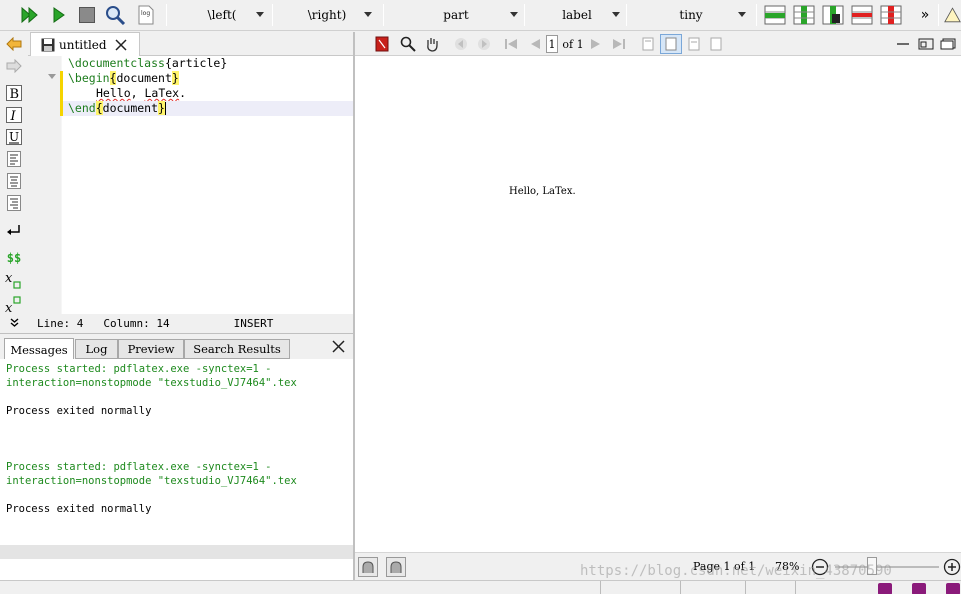  I want to click on align-right-icon, so click(14, 203).